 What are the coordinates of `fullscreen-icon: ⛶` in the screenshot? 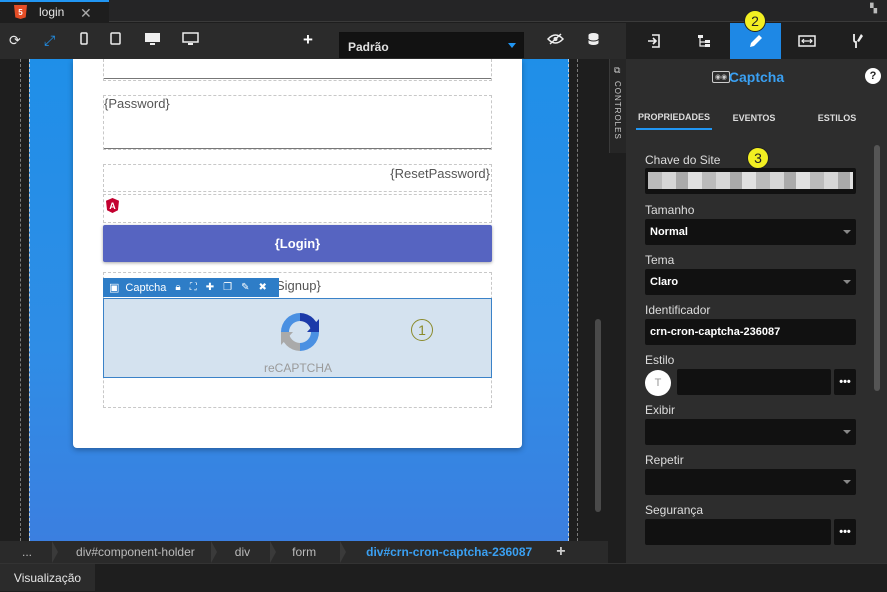 It's located at (193, 287).